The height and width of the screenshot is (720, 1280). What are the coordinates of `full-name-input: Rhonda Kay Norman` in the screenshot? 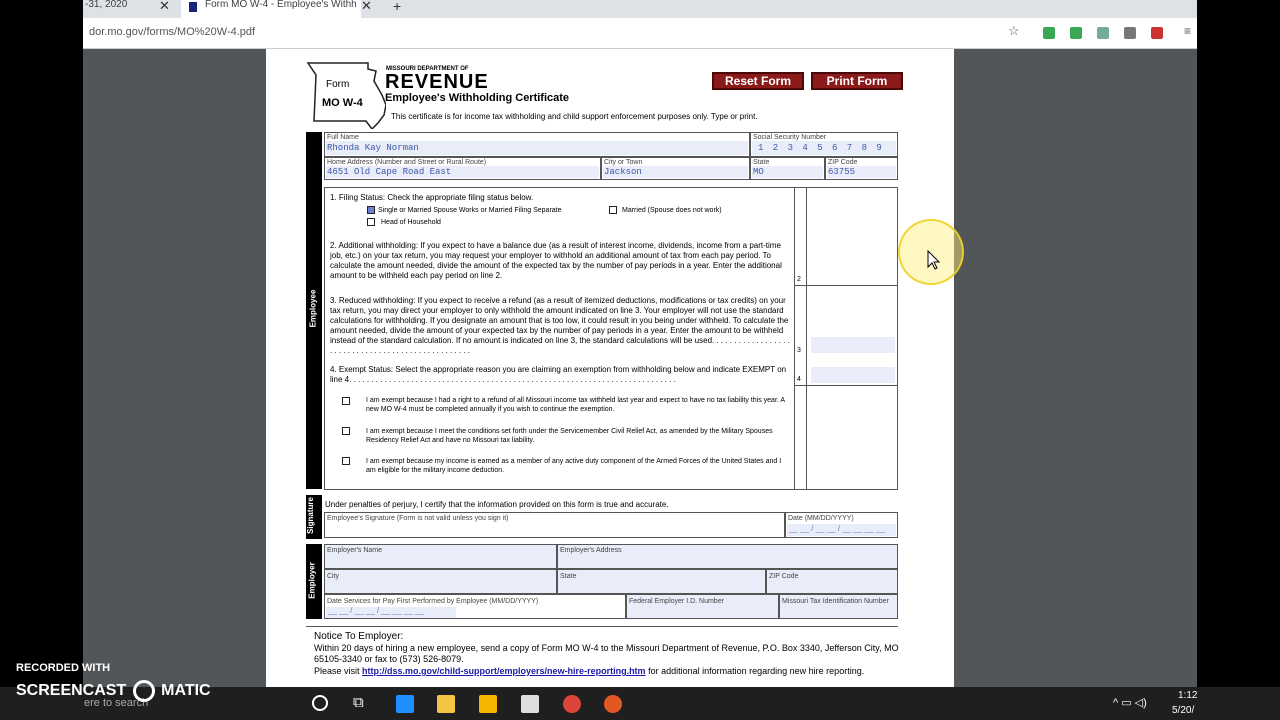 It's located at (537, 148).